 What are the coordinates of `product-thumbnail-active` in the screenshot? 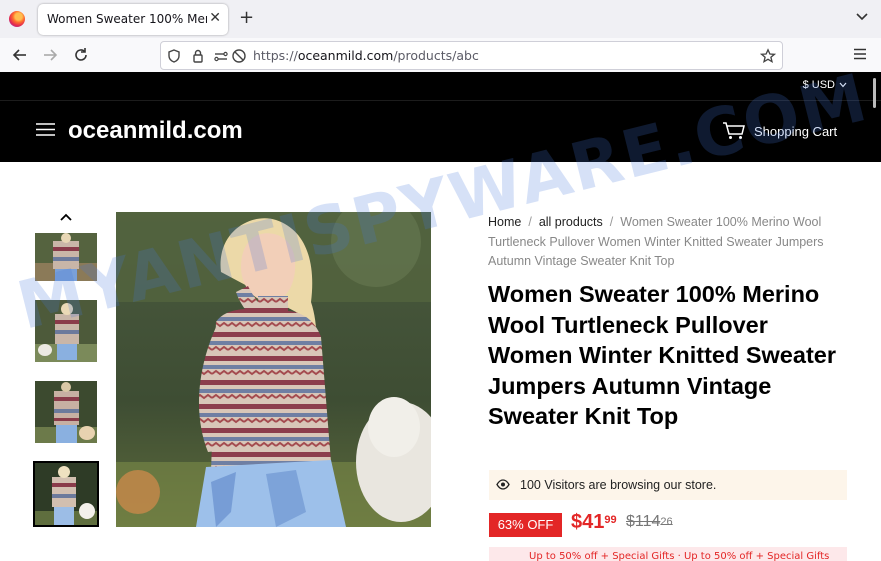 It's located at (66, 494).